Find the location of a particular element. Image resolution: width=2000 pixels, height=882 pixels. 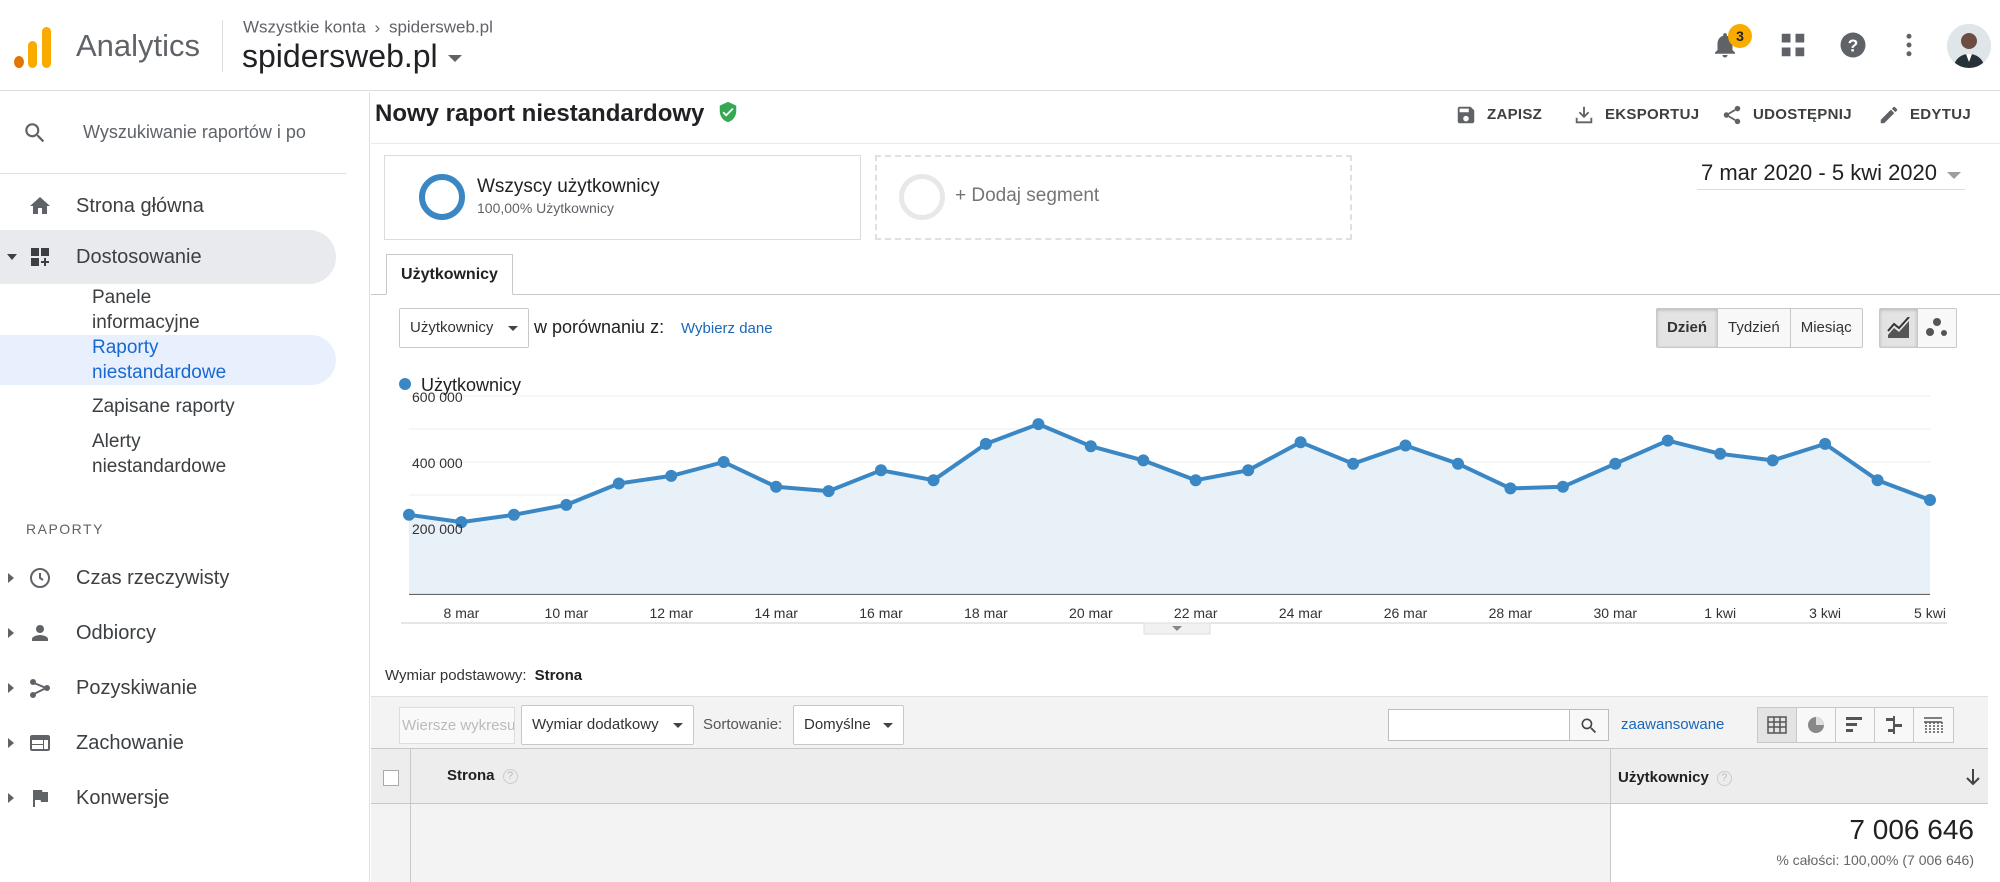

sidebar-item-conversions: Konwersje is located at coordinates (168, 798).